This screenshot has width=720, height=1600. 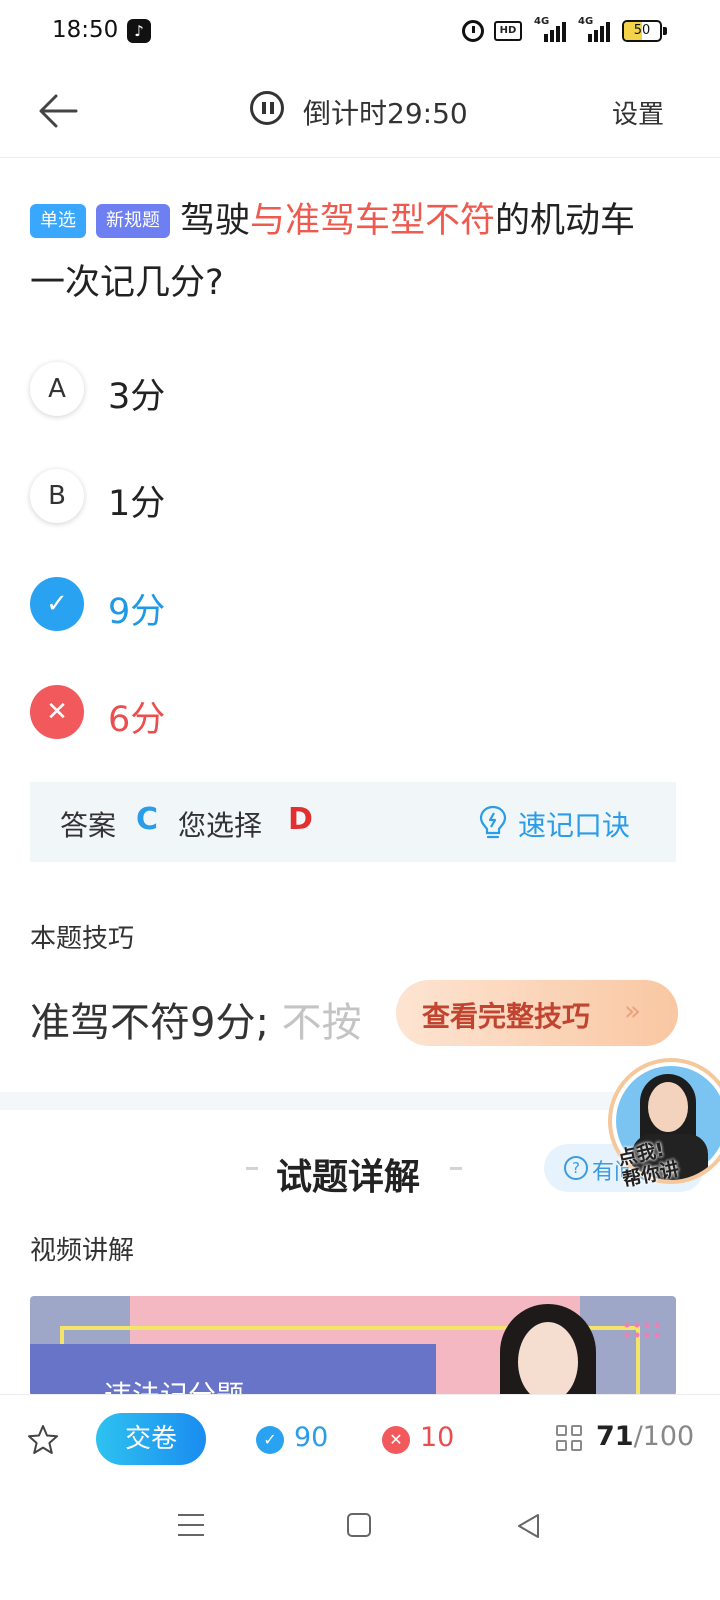 What do you see at coordinates (350, 605) in the screenshot?
I see `option-c: ✓ 9分` at bounding box center [350, 605].